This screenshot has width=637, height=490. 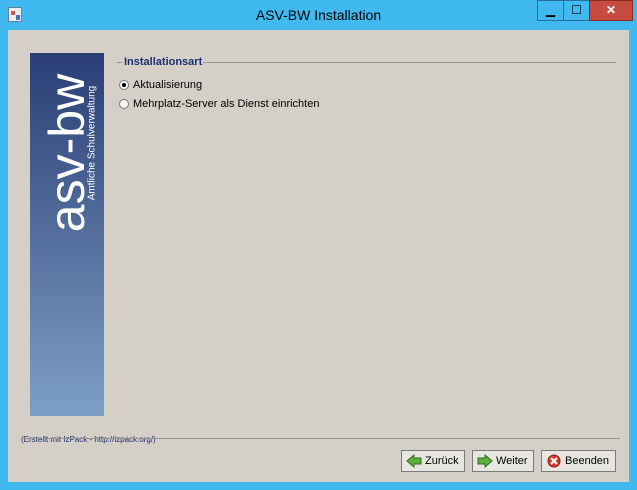 I want to click on footer-separator, so click(x=320, y=438).